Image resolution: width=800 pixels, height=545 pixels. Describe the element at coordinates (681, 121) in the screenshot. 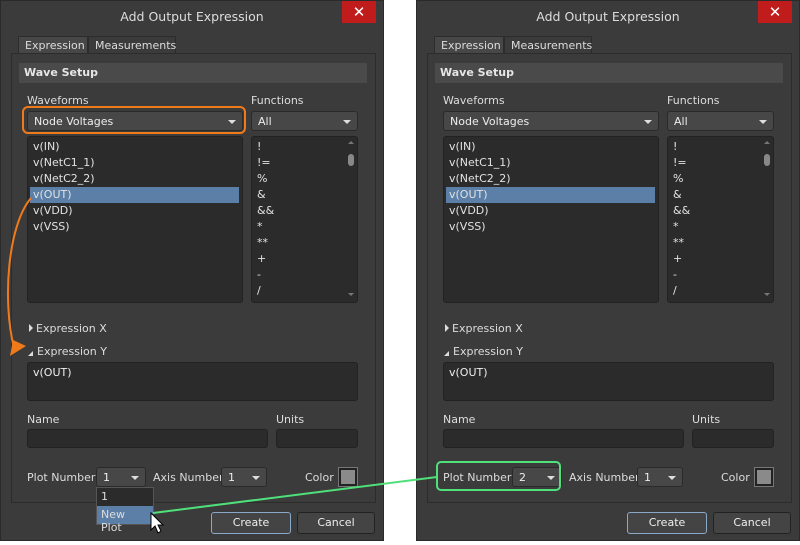

I see `function-filter-value: All` at that location.